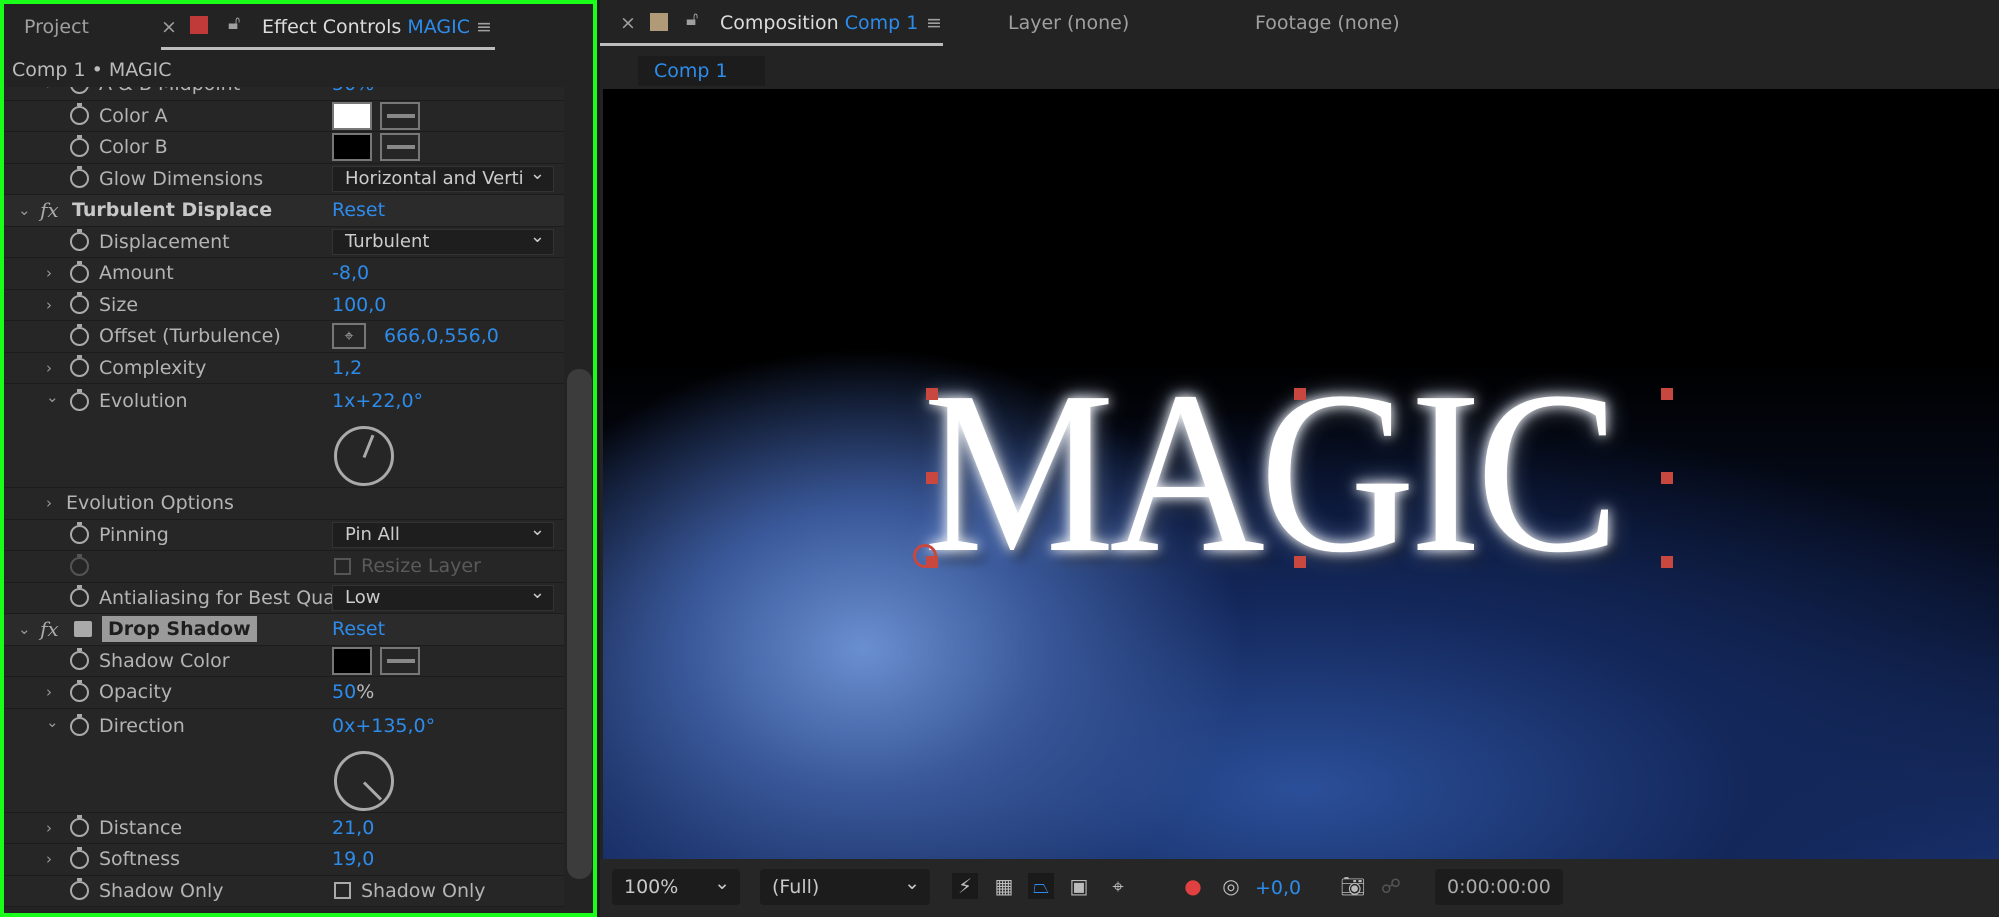  Describe the element at coordinates (1499, 887) in the screenshot. I see `timecode-display: 0:00:00:00` at that location.